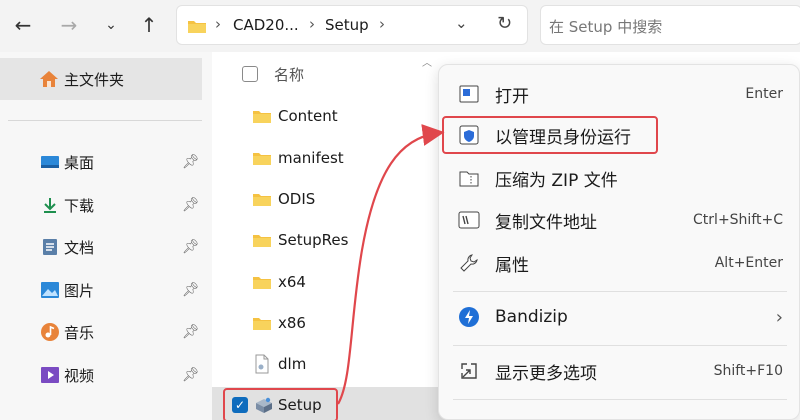 The height and width of the screenshot is (420, 800). What do you see at coordinates (106, 162) in the screenshot?
I see `sidebar-item-desktop: 桌面 📌︎` at bounding box center [106, 162].